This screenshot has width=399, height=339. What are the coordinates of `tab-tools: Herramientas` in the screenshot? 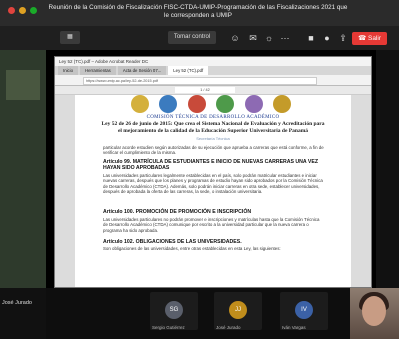 It's located at (98, 70).